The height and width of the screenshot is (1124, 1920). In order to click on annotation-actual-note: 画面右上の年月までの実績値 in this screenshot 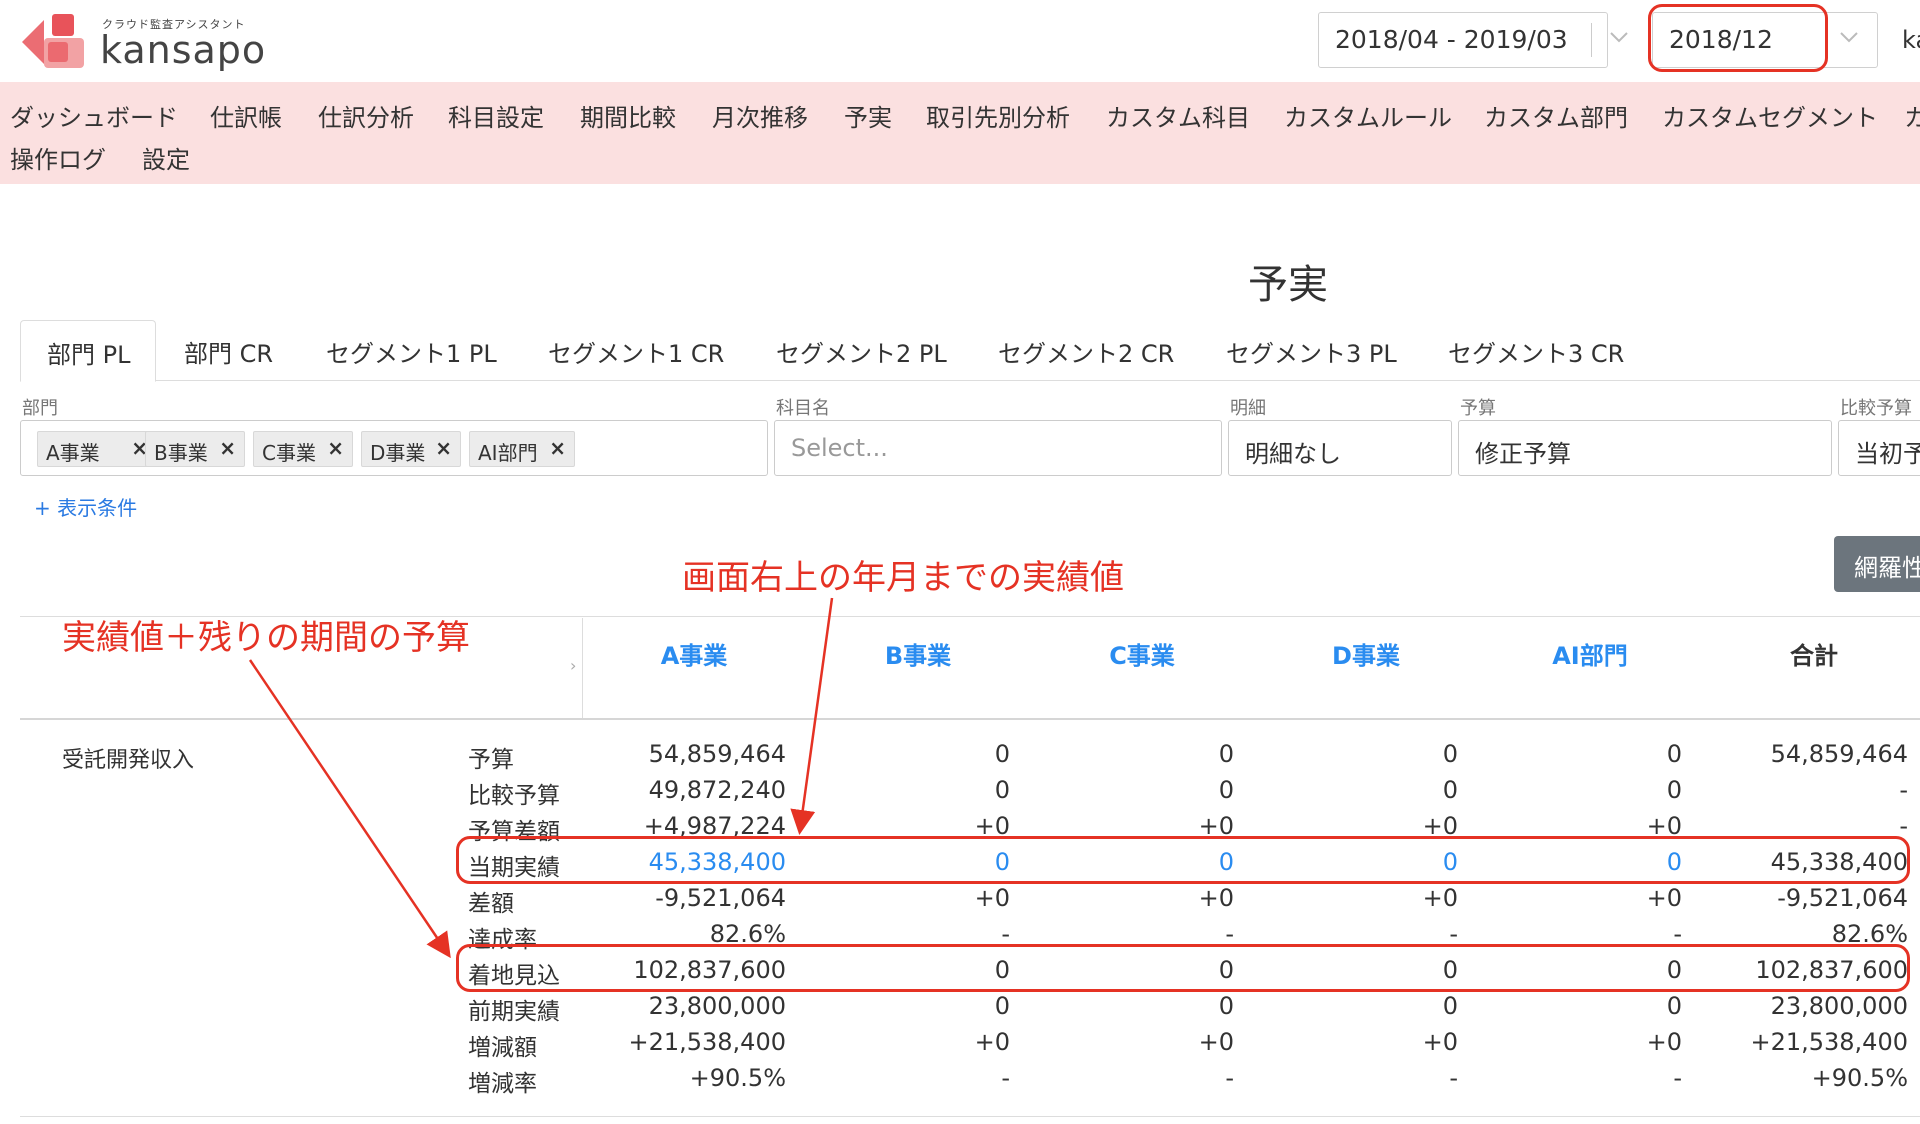, I will do `click(903, 578)`.